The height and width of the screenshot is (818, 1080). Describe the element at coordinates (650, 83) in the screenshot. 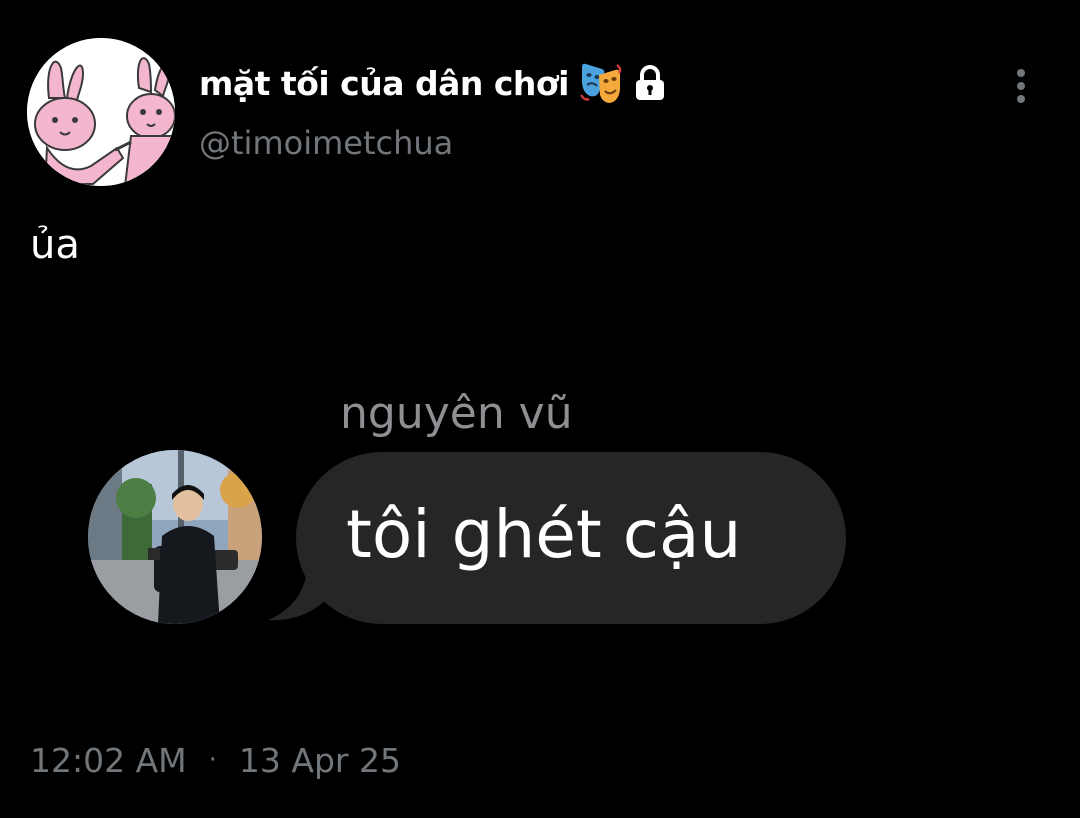

I see `lock-icon` at that location.